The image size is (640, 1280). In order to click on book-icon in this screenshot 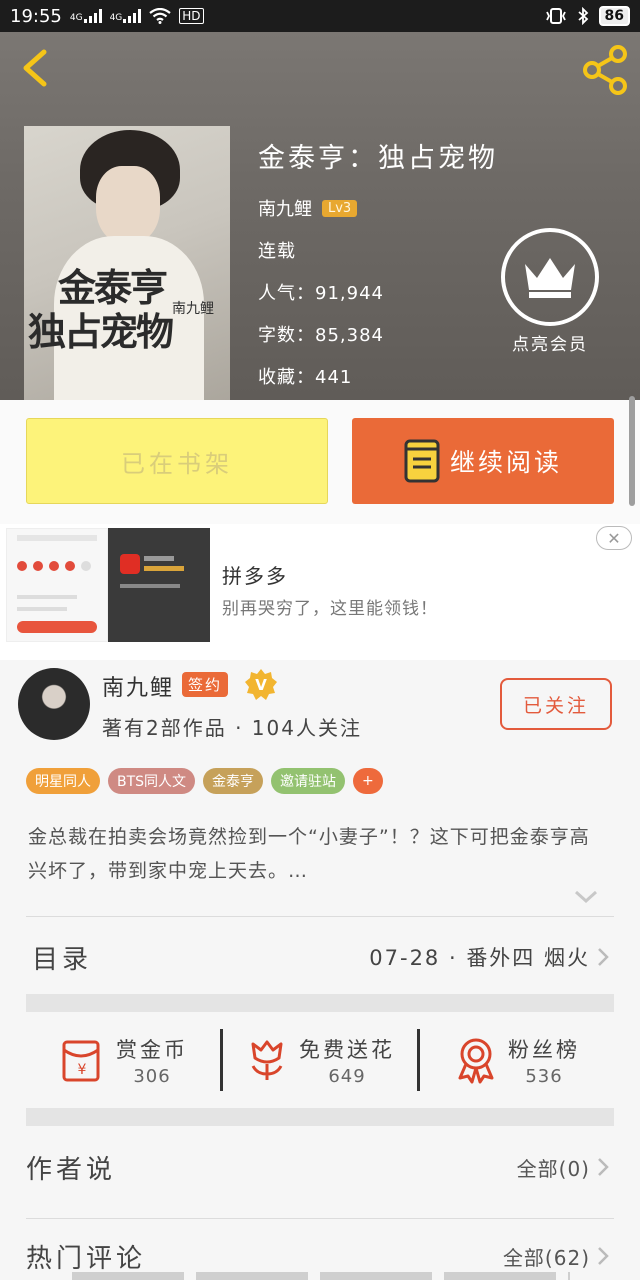, I will do `click(422, 461)`.